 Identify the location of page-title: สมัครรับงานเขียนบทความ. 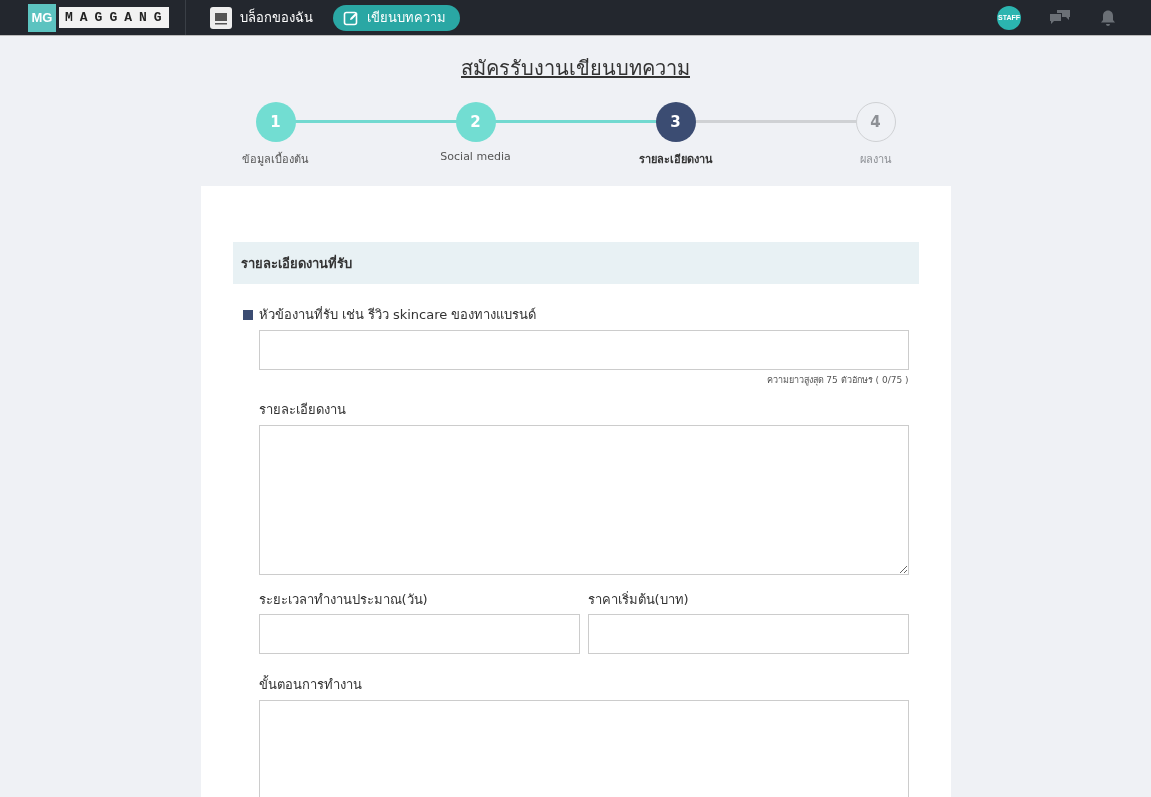
(575, 68).